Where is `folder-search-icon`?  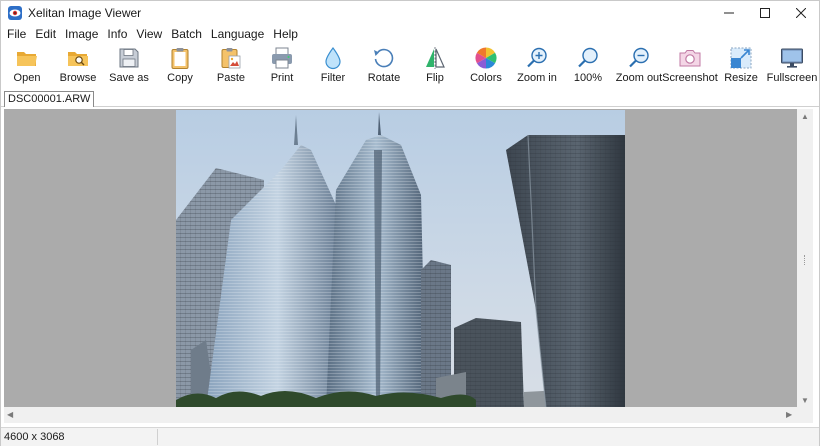
folder-search-icon is located at coordinates (78, 59).